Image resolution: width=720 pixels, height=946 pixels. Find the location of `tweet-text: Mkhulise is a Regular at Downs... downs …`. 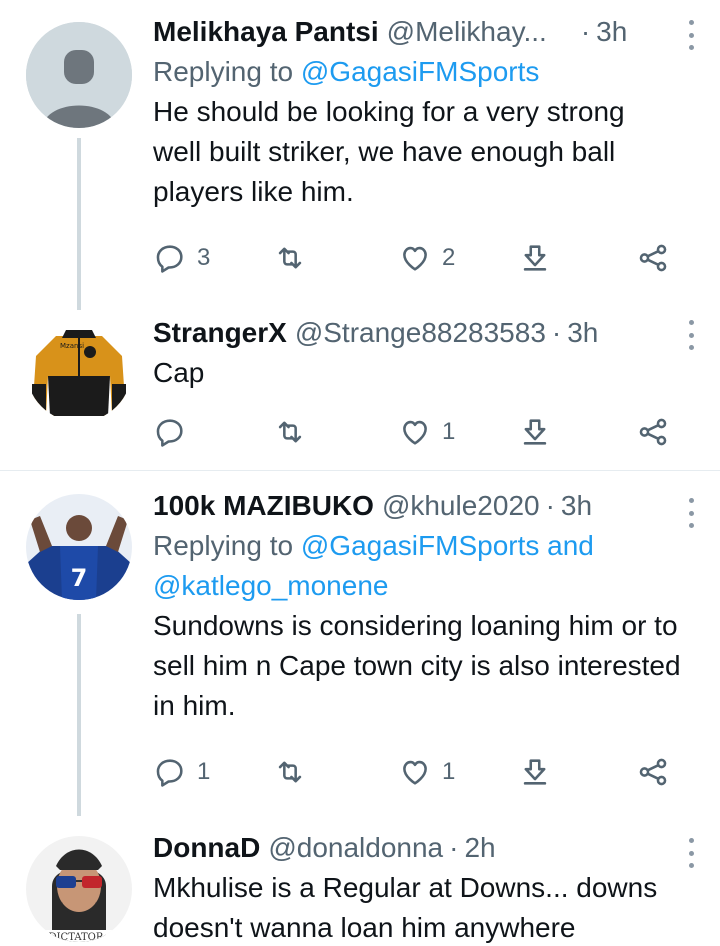

tweet-text: Mkhulise is a Regular at Downs... downs … is located at coordinates (405, 907).